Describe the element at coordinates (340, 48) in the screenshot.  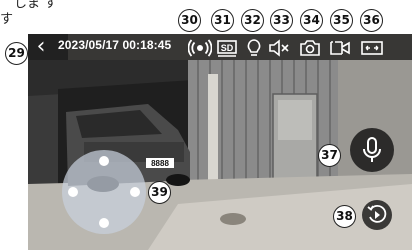
I see `record-video-icon` at that location.